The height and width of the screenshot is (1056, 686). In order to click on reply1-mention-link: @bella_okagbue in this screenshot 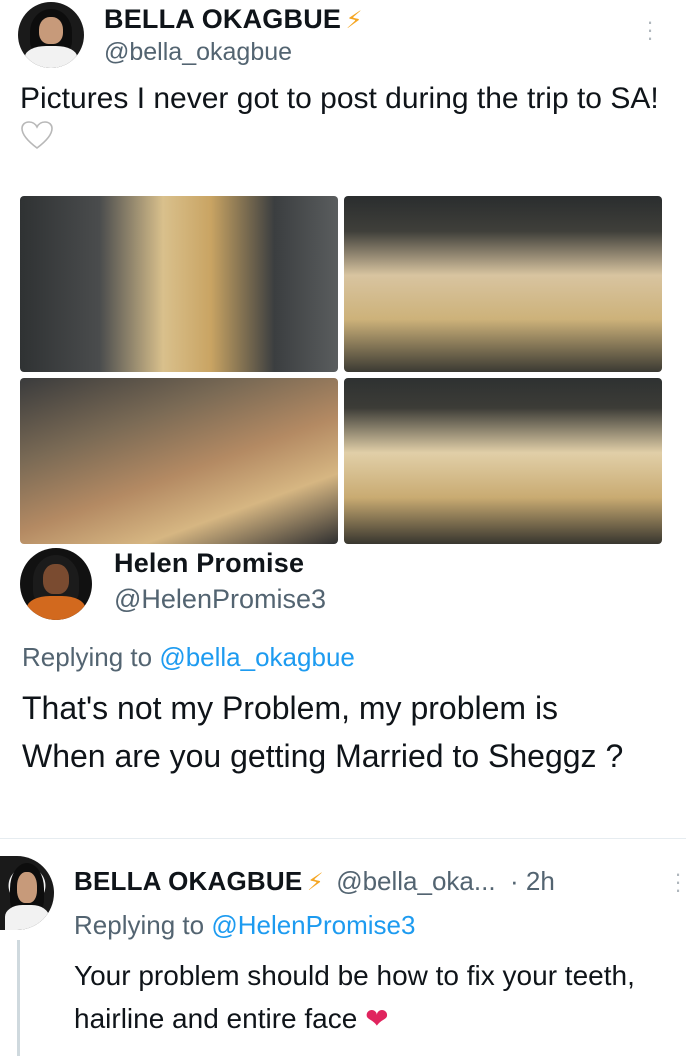, I will do `click(257, 657)`.